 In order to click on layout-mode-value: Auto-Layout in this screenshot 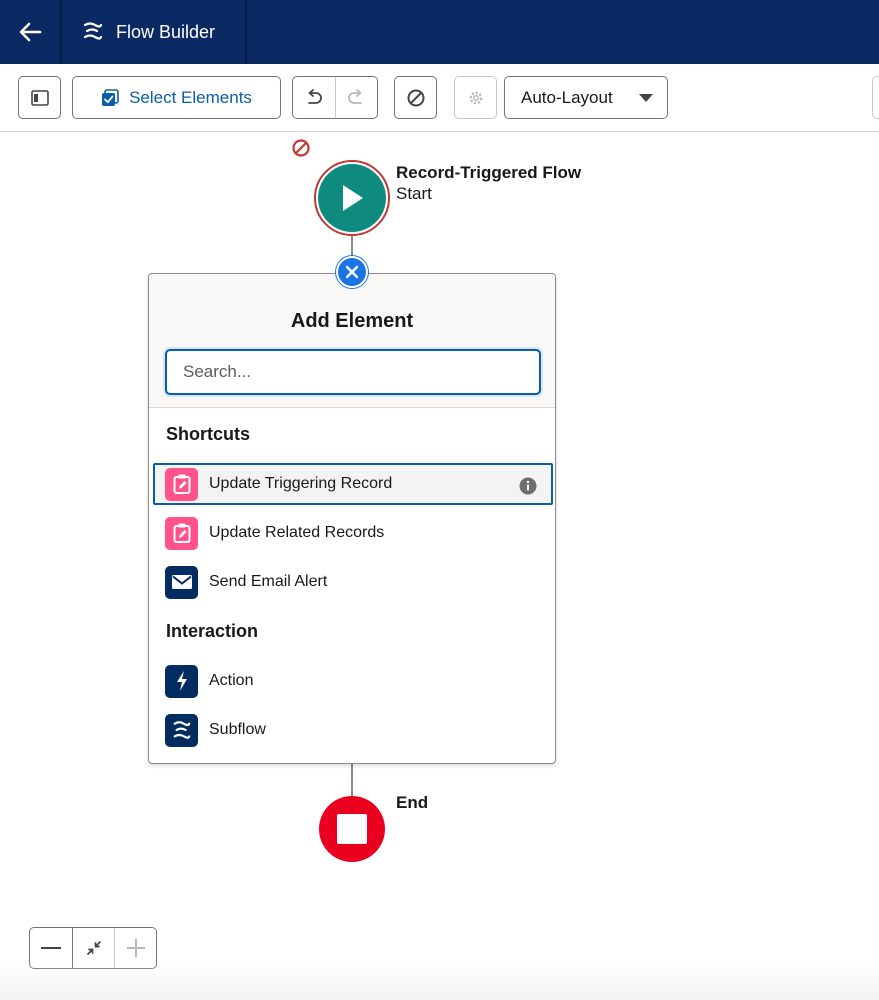, I will do `click(567, 97)`.